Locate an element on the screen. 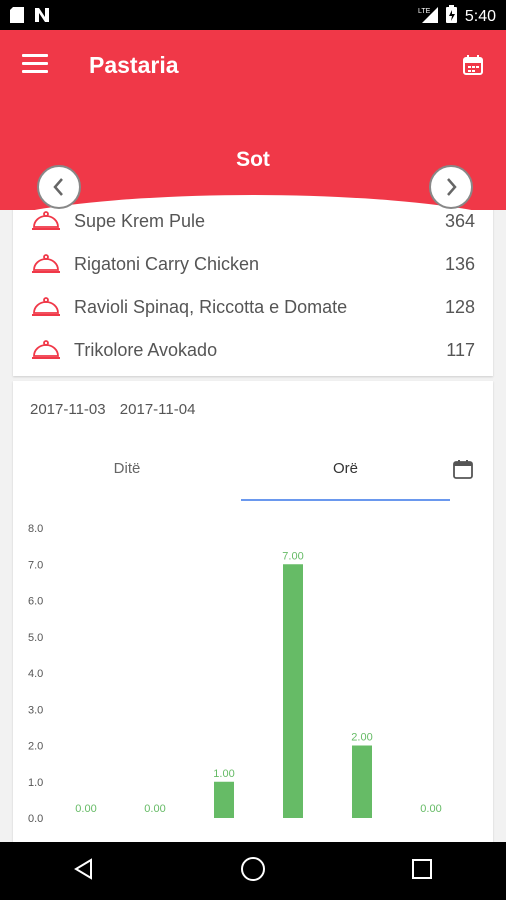  bar-value-label: 2.00 is located at coordinates (361, 738).